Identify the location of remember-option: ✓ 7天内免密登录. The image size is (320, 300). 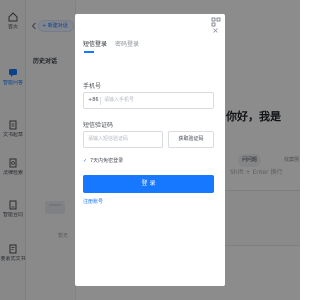
(103, 160).